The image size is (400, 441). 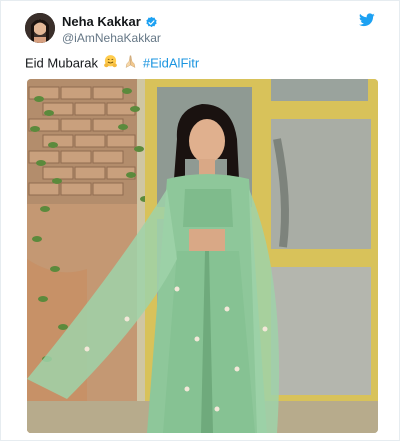 I want to click on hashtag-link: #EidAlFitr, so click(x=171, y=62).